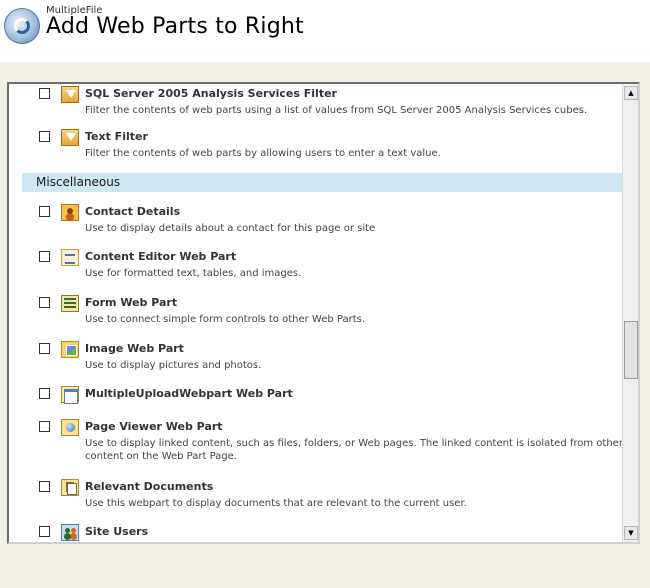 This screenshot has width=650, height=588. I want to click on vertical-scrollbar: ▲ ▼, so click(630, 313).